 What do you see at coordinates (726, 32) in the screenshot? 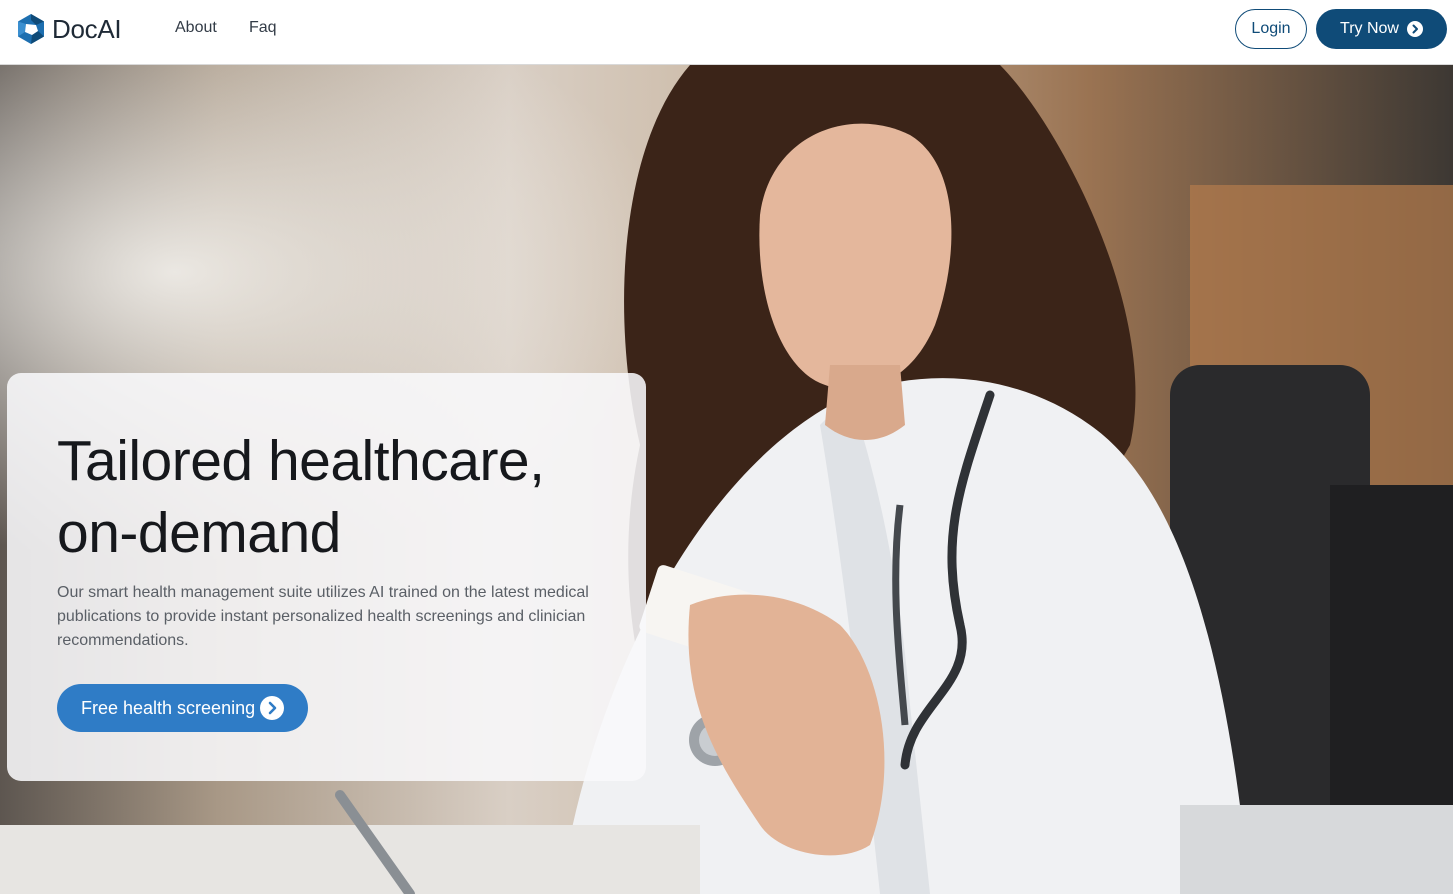
I see `top-navbar: DocAI About Faq Login Try Now` at bounding box center [726, 32].